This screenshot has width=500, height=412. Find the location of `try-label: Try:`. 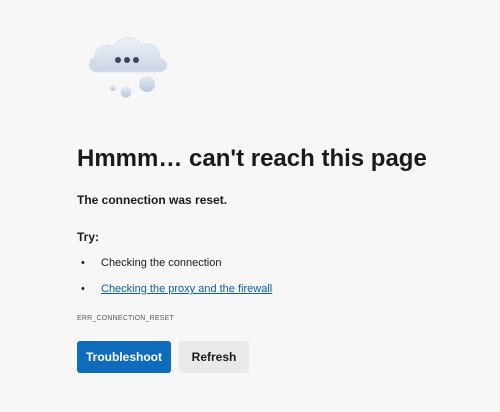

try-label: Try: is located at coordinates (88, 237).